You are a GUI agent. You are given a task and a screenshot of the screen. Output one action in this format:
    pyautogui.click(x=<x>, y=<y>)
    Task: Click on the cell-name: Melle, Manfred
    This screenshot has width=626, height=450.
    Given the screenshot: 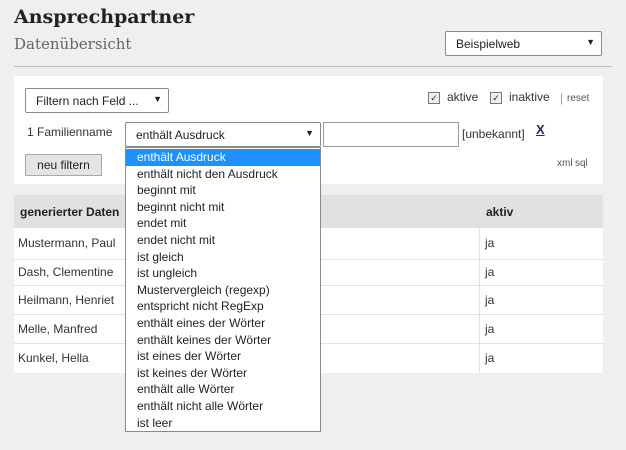 What is the action you would take?
    pyautogui.click(x=58, y=329)
    